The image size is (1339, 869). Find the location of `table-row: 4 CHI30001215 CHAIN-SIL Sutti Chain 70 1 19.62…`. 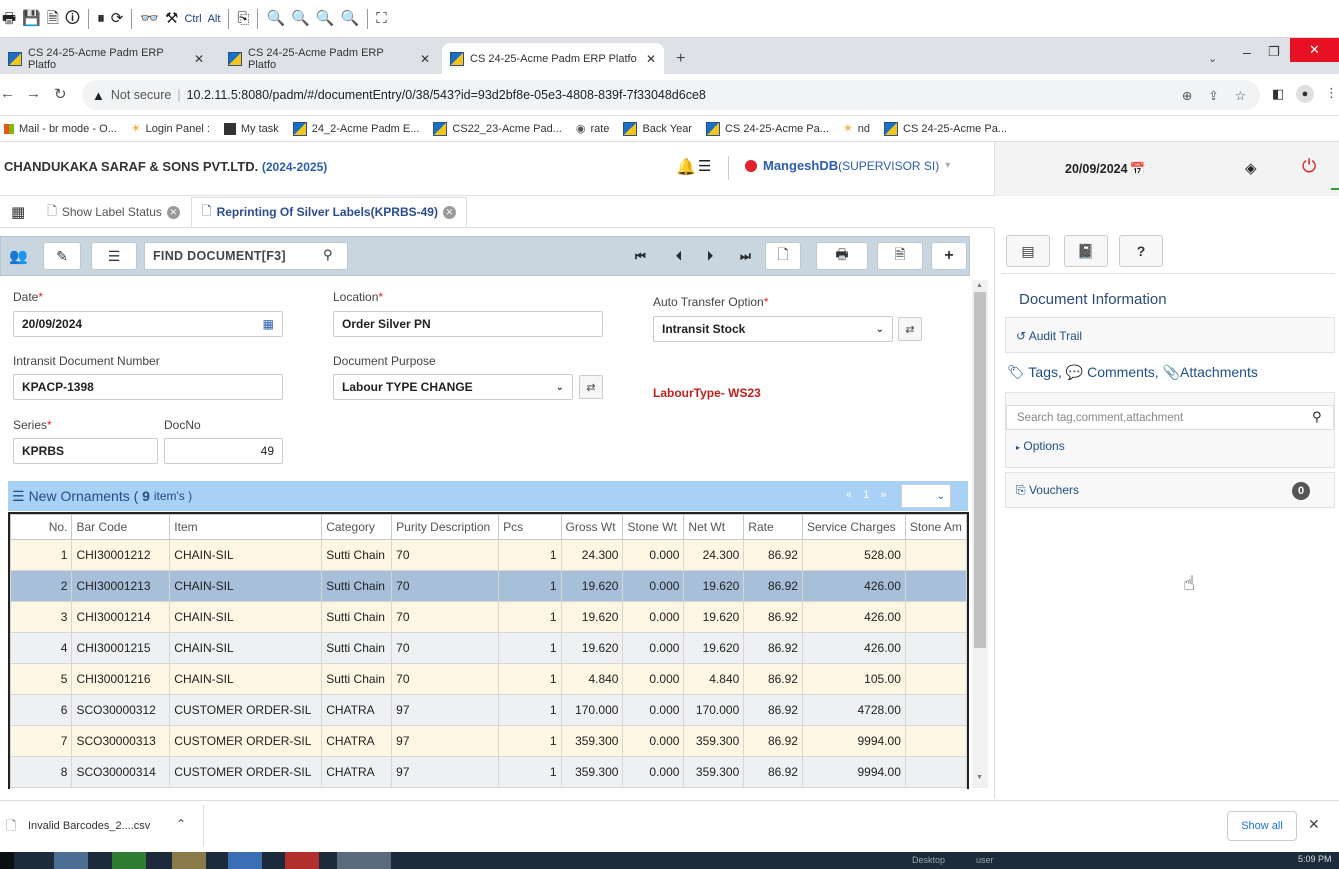

table-row: 4 CHI30001215 CHAIN-SIL Sutti Chain 70 1 19.62… is located at coordinates (488, 648).